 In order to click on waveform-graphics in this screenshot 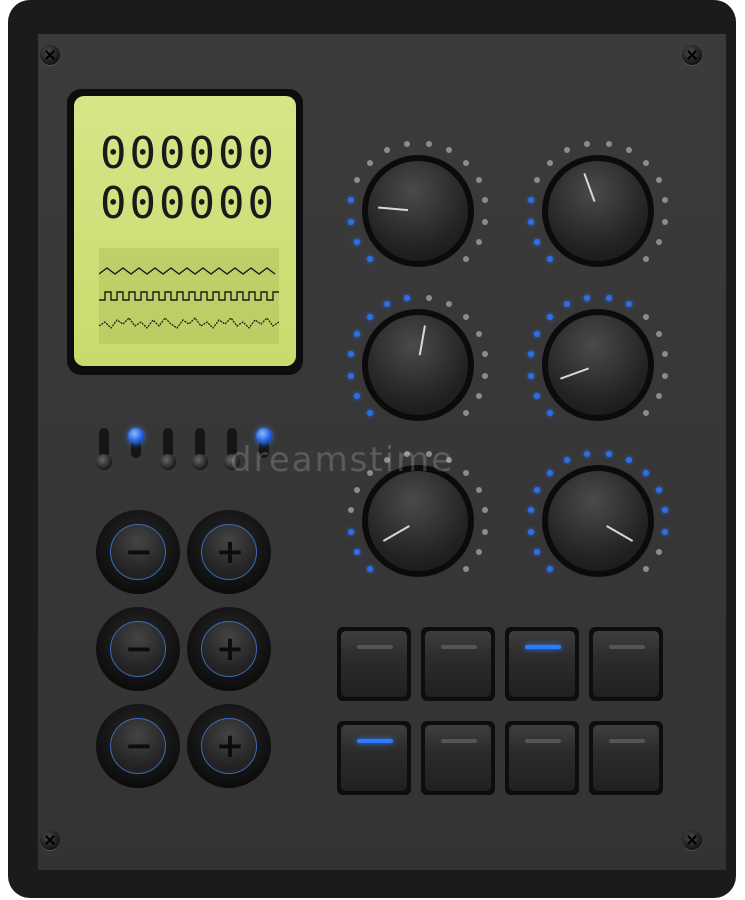, I will do `click(189, 298)`.